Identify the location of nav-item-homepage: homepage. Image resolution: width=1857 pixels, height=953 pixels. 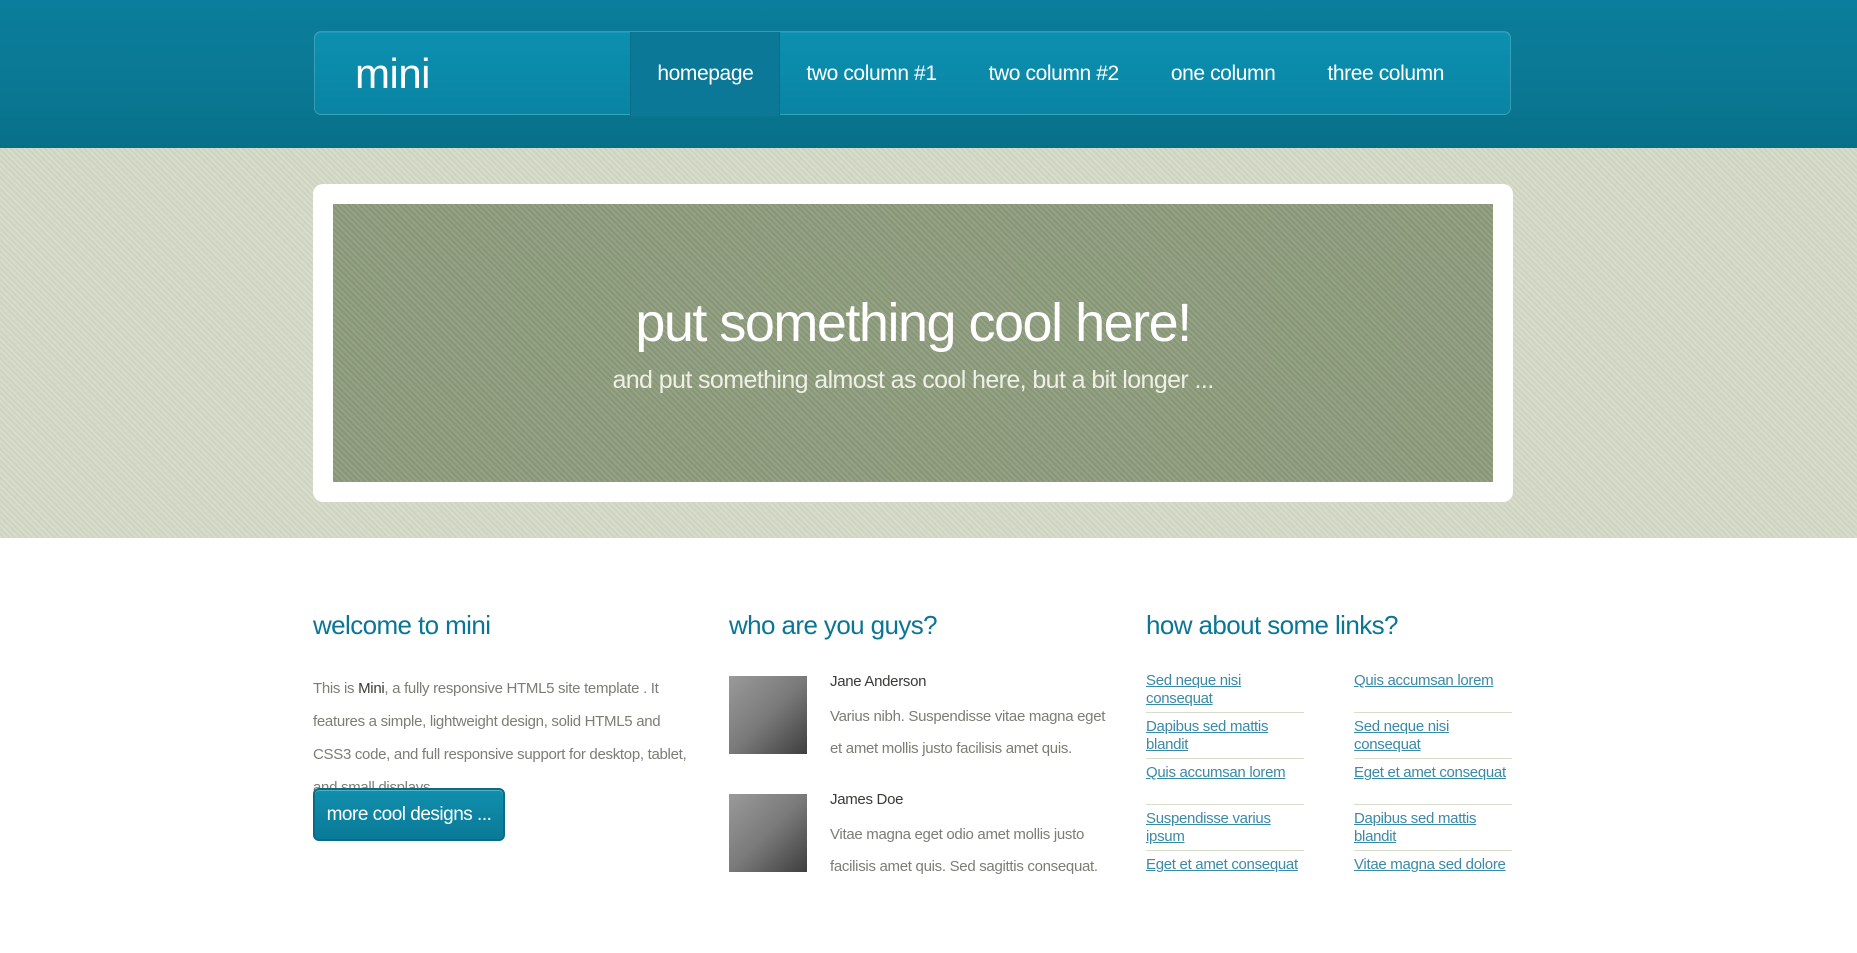
(705, 74).